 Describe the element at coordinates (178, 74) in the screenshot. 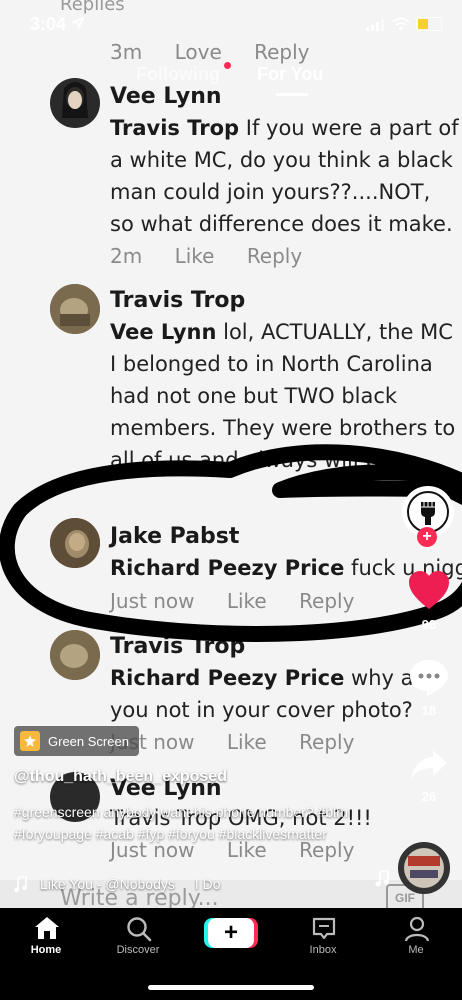

I see `tab-following: Following` at that location.